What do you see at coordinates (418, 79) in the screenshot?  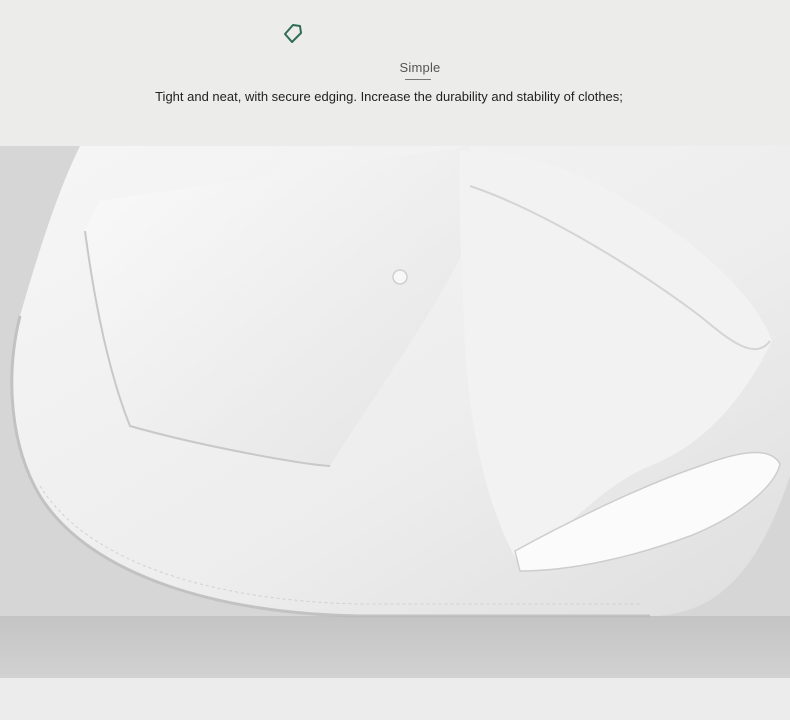 I see `heading-underline` at bounding box center [418, 79].